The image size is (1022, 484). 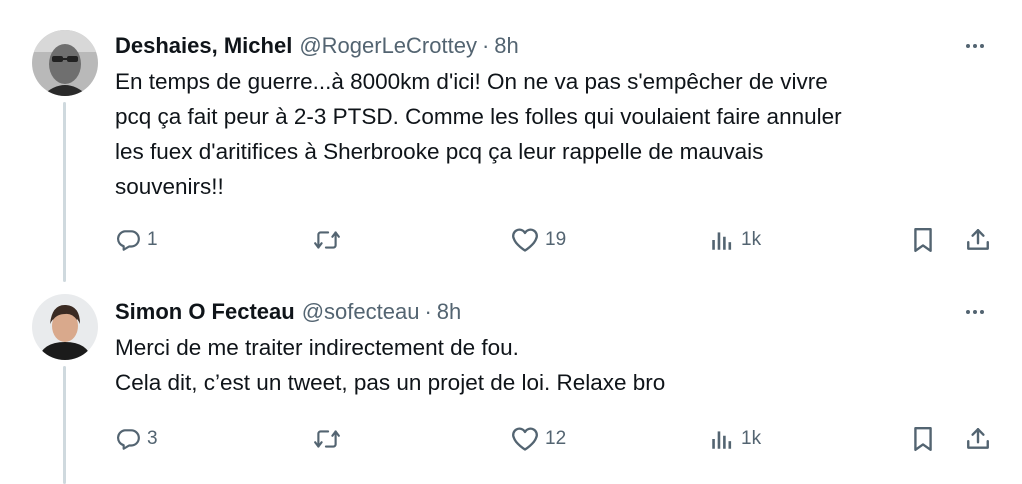 I want to click on like-button: 19, so click(x=538, y=240).